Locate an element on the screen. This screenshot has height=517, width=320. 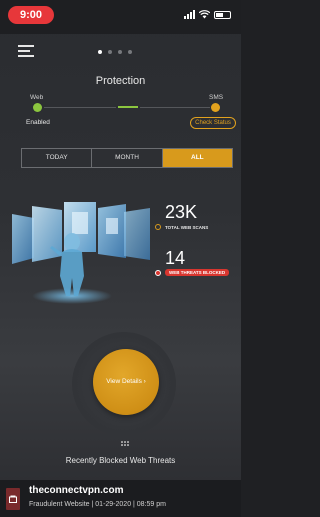
status-icons is located at coordinates (207, 14).